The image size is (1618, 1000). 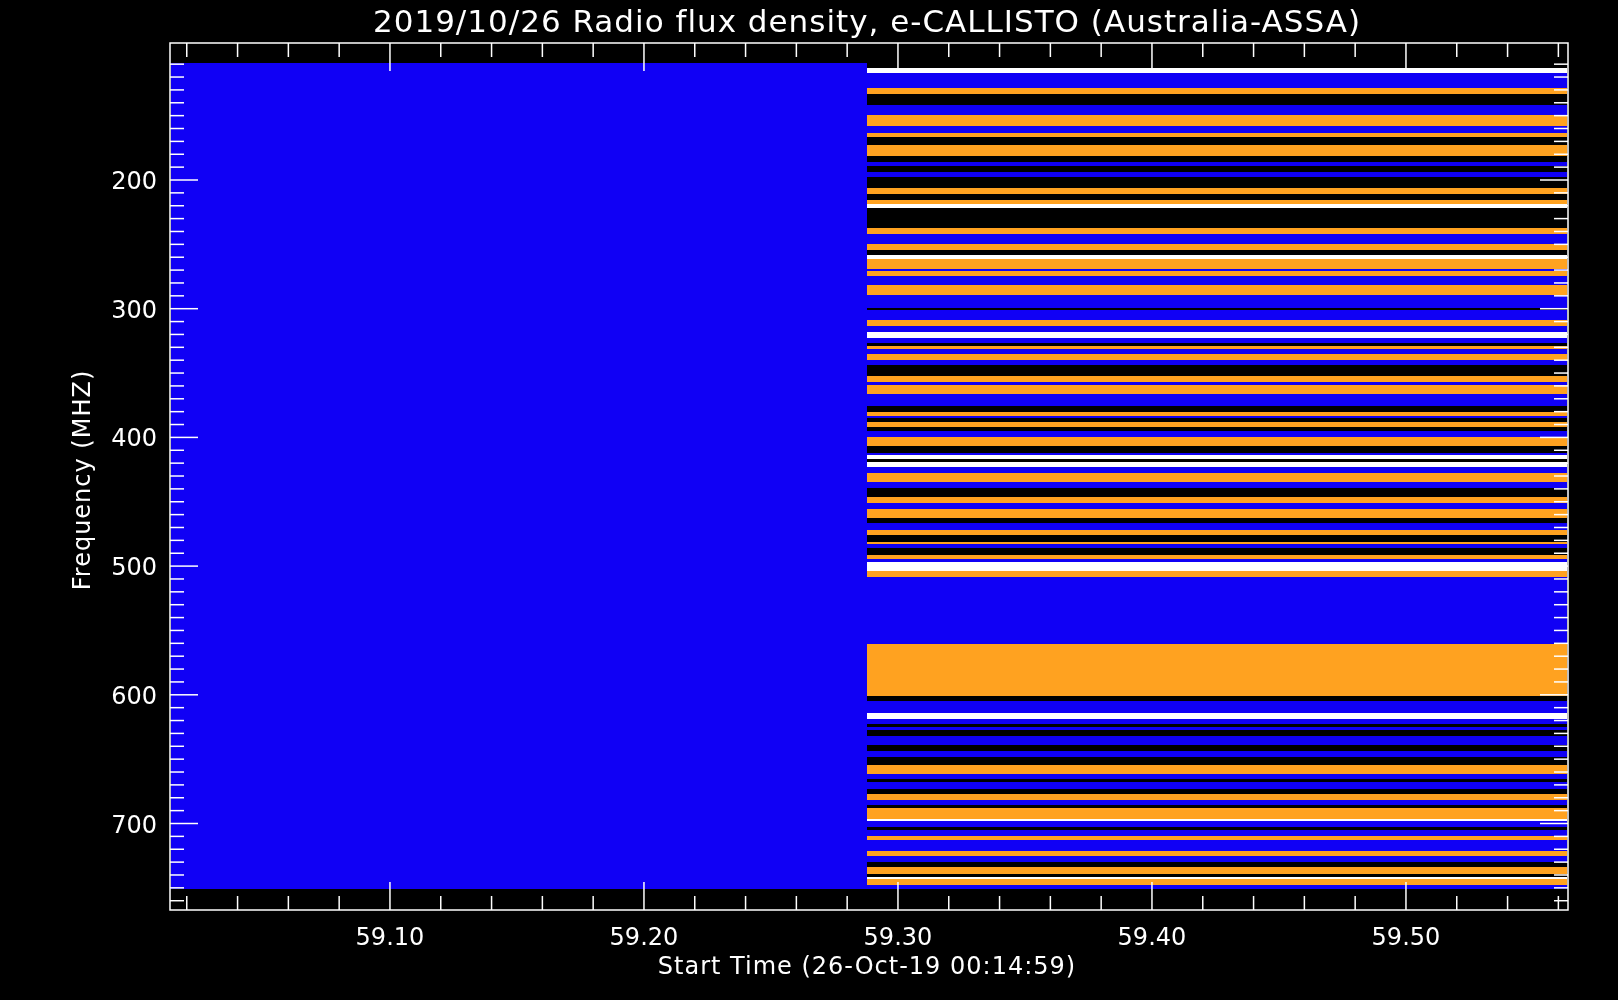 I want to click on x-axis-label: Start Time (26-Oct-19 00:14:59), so click(x=867, y=966).